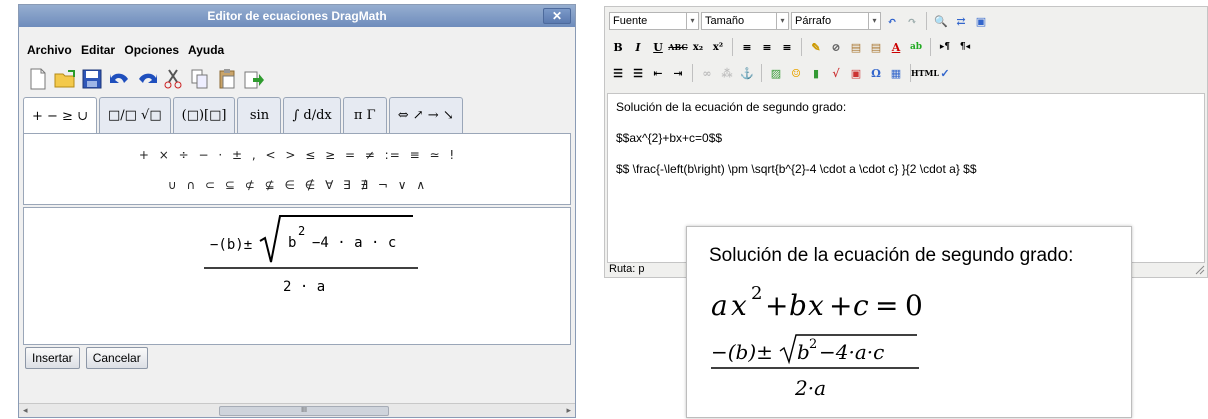  What do you see at coordinates (52, 358) in the screenshot?
I see `insert-button: Insertar` at bounding box center [52, 358].